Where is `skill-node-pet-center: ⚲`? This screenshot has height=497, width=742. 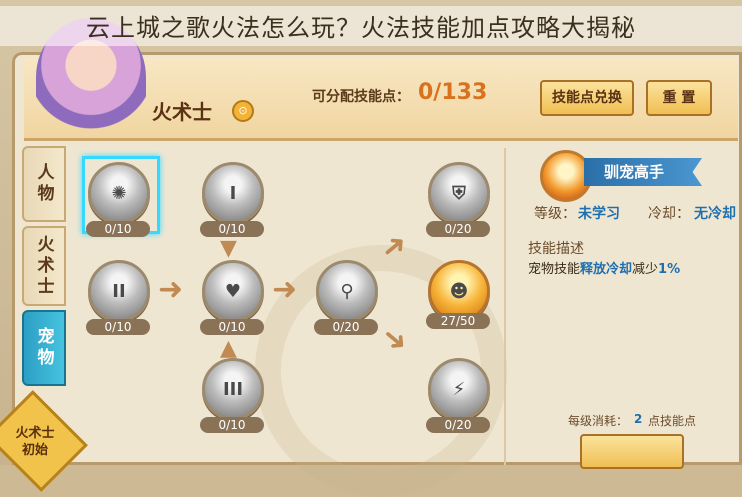
skill-node-pet-center: ⚲ is located at coordinates (347, 291).